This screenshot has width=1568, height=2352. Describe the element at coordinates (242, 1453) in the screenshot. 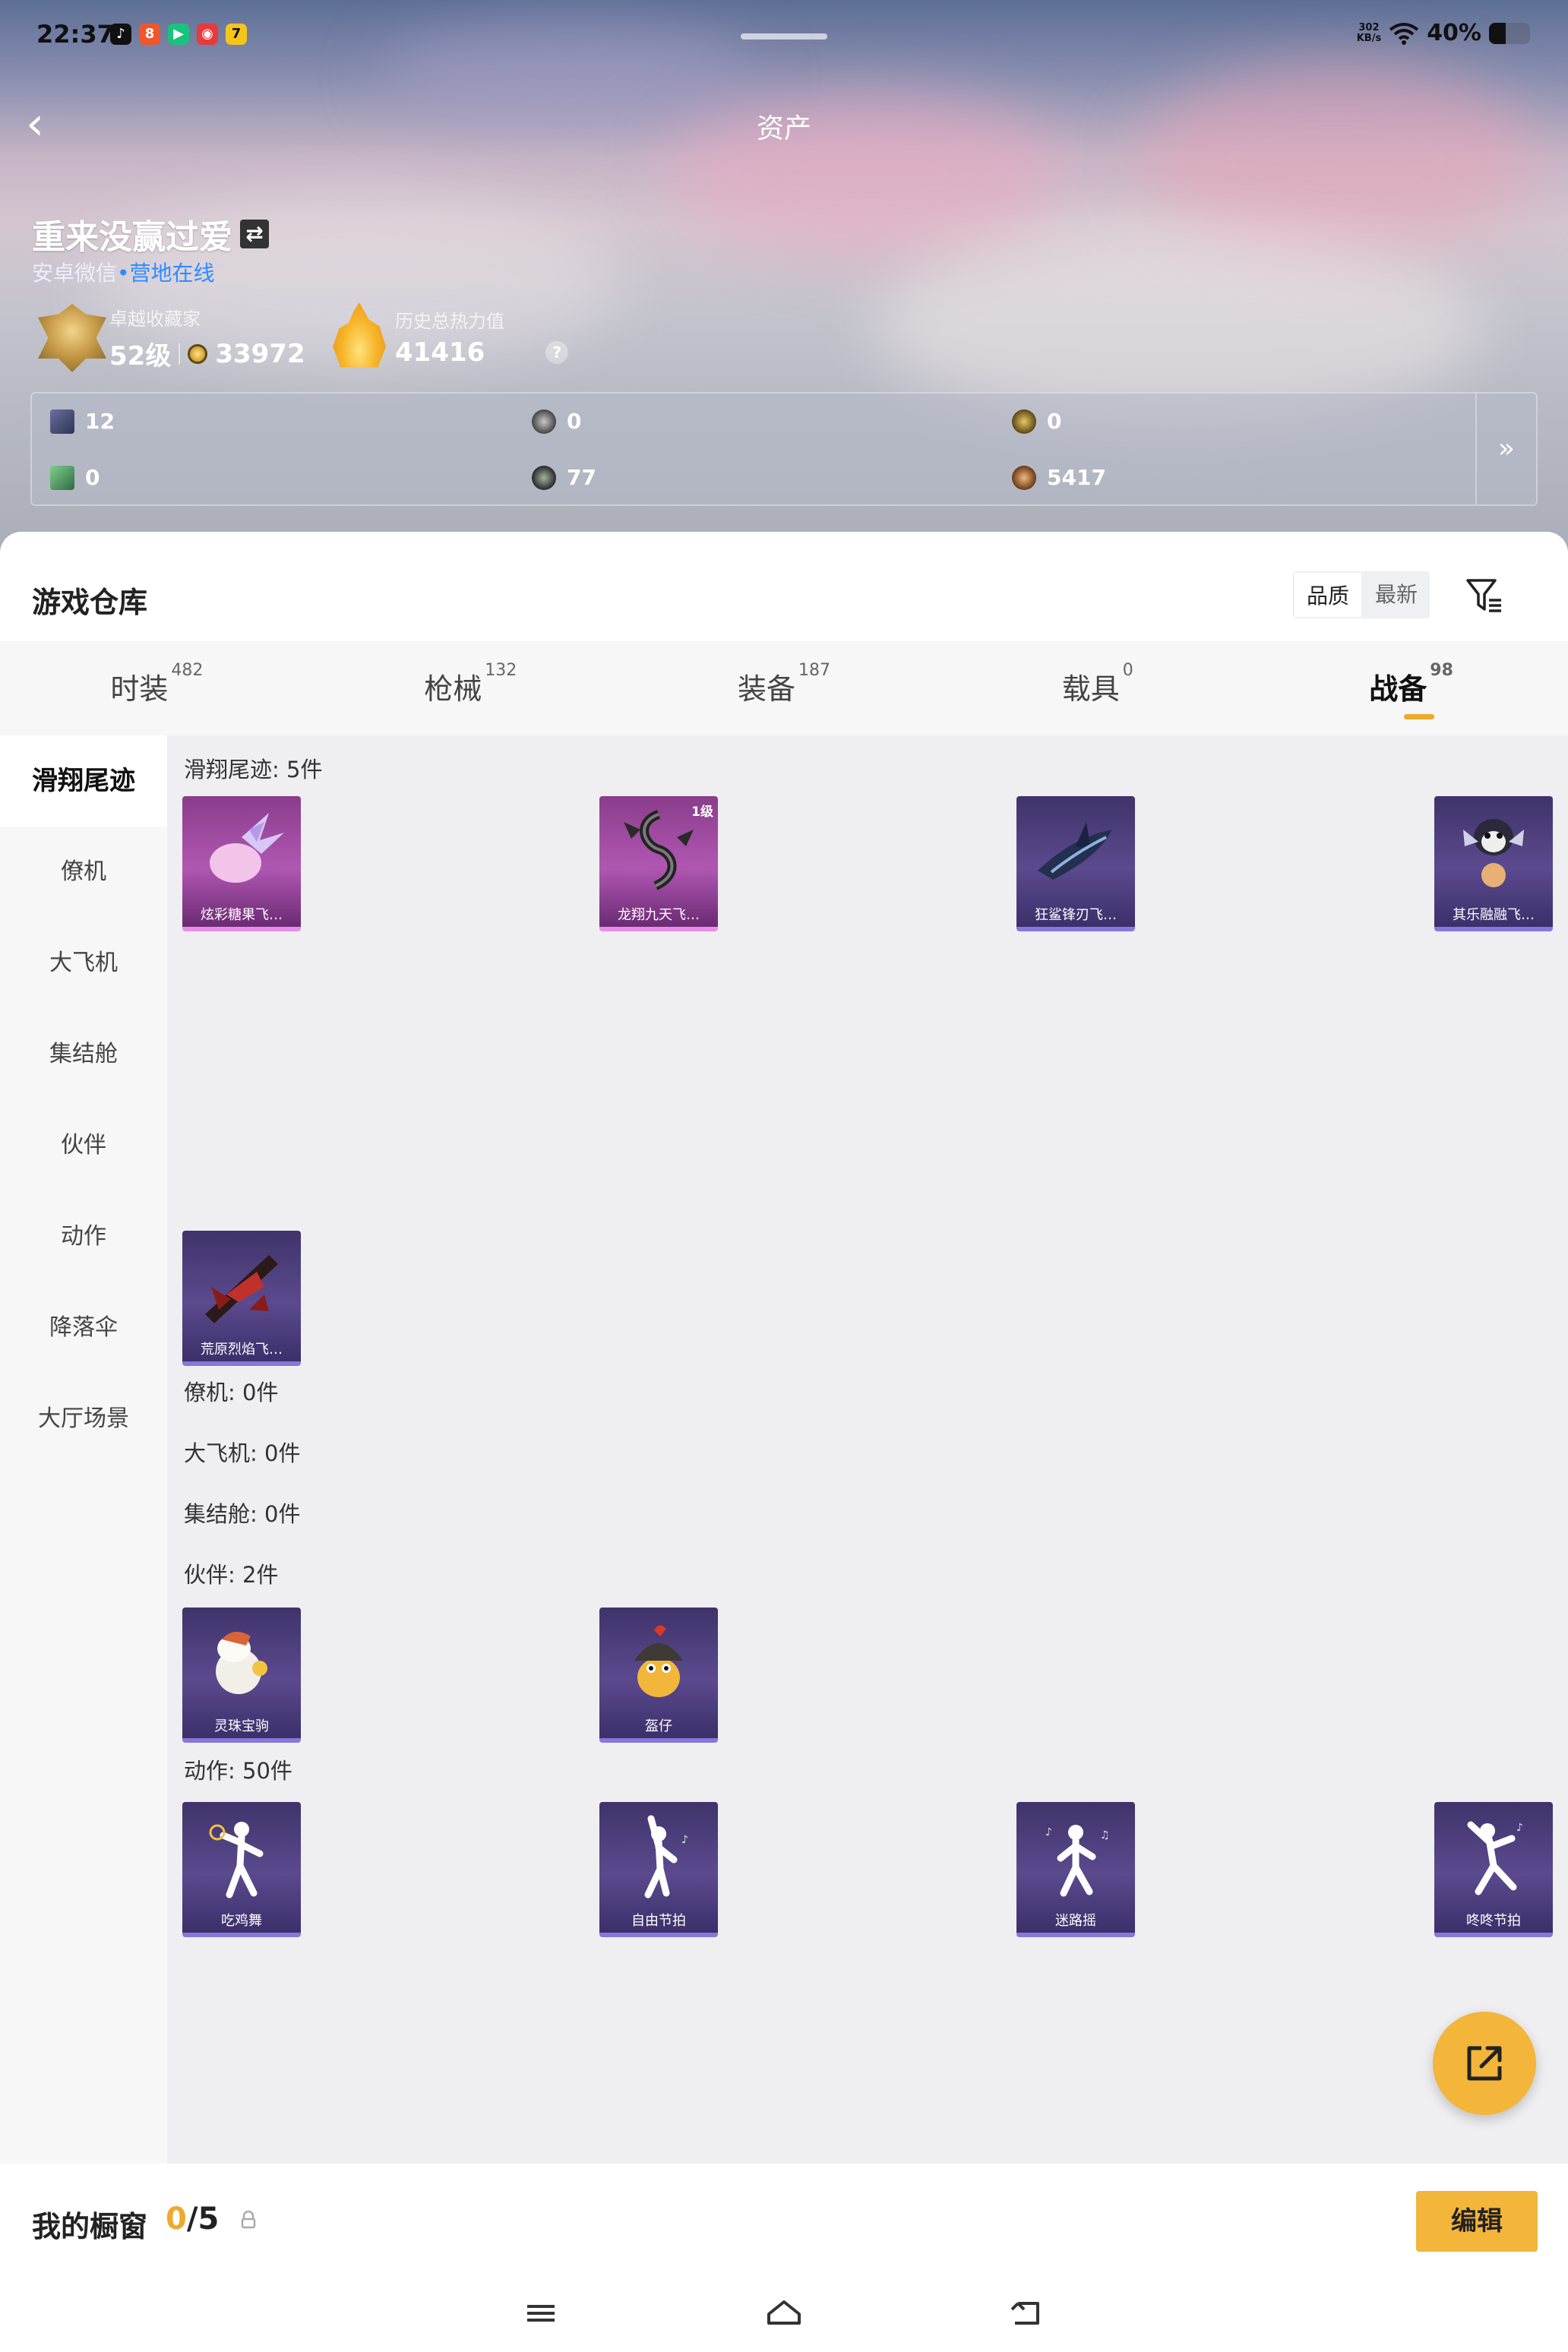

I see `section-title-plane: 大飞机: 0件` at that location.